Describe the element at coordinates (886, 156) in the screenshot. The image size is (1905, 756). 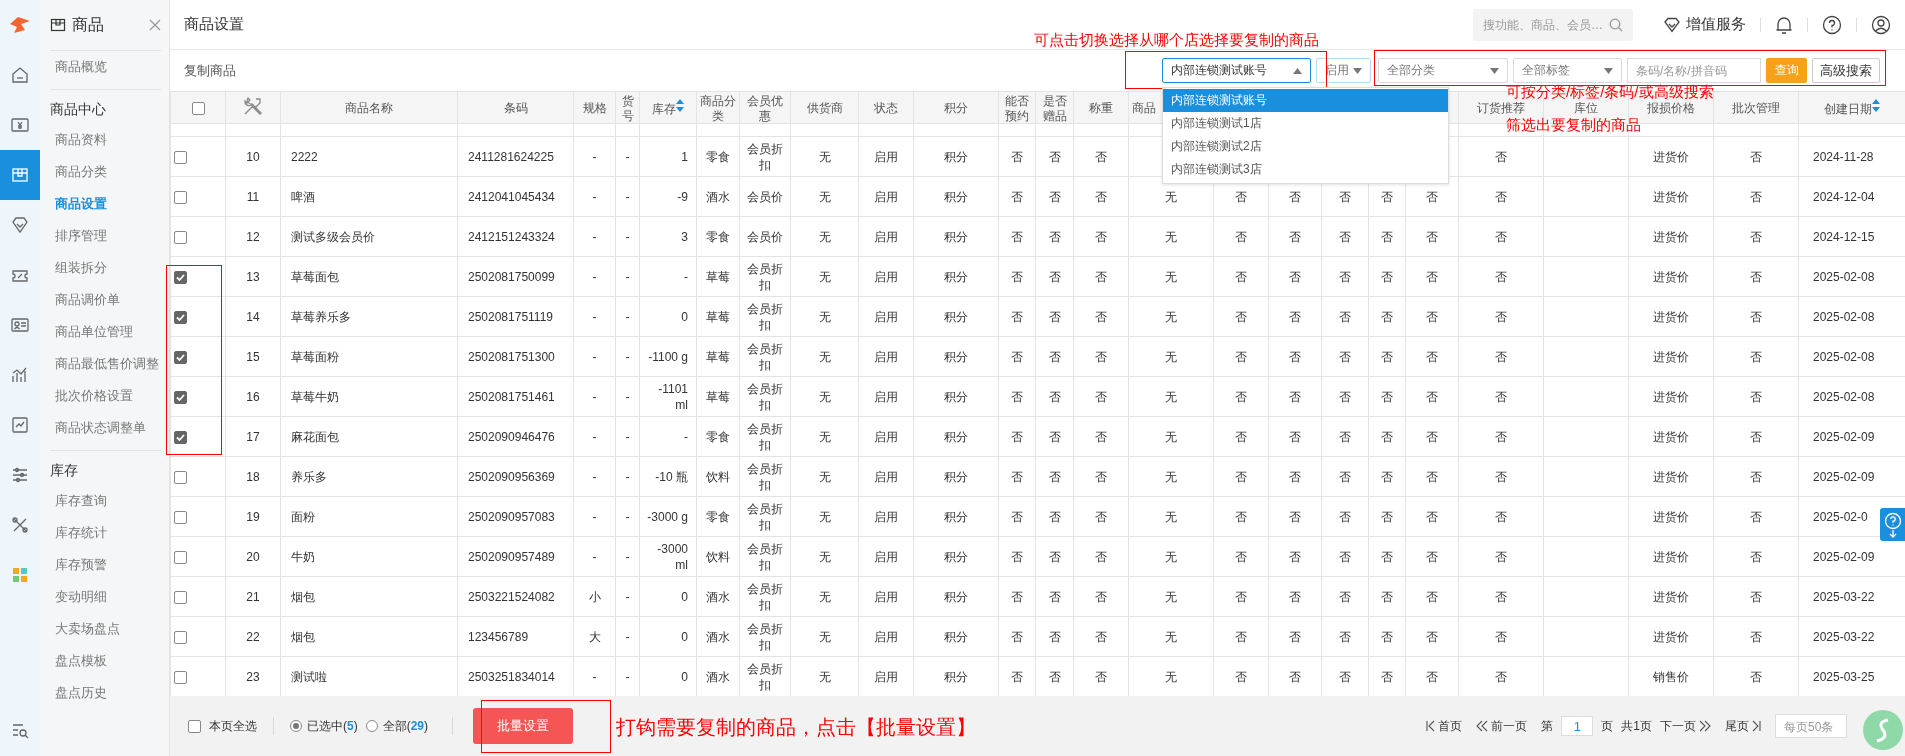
I see `table-cell: 启用` at that location.